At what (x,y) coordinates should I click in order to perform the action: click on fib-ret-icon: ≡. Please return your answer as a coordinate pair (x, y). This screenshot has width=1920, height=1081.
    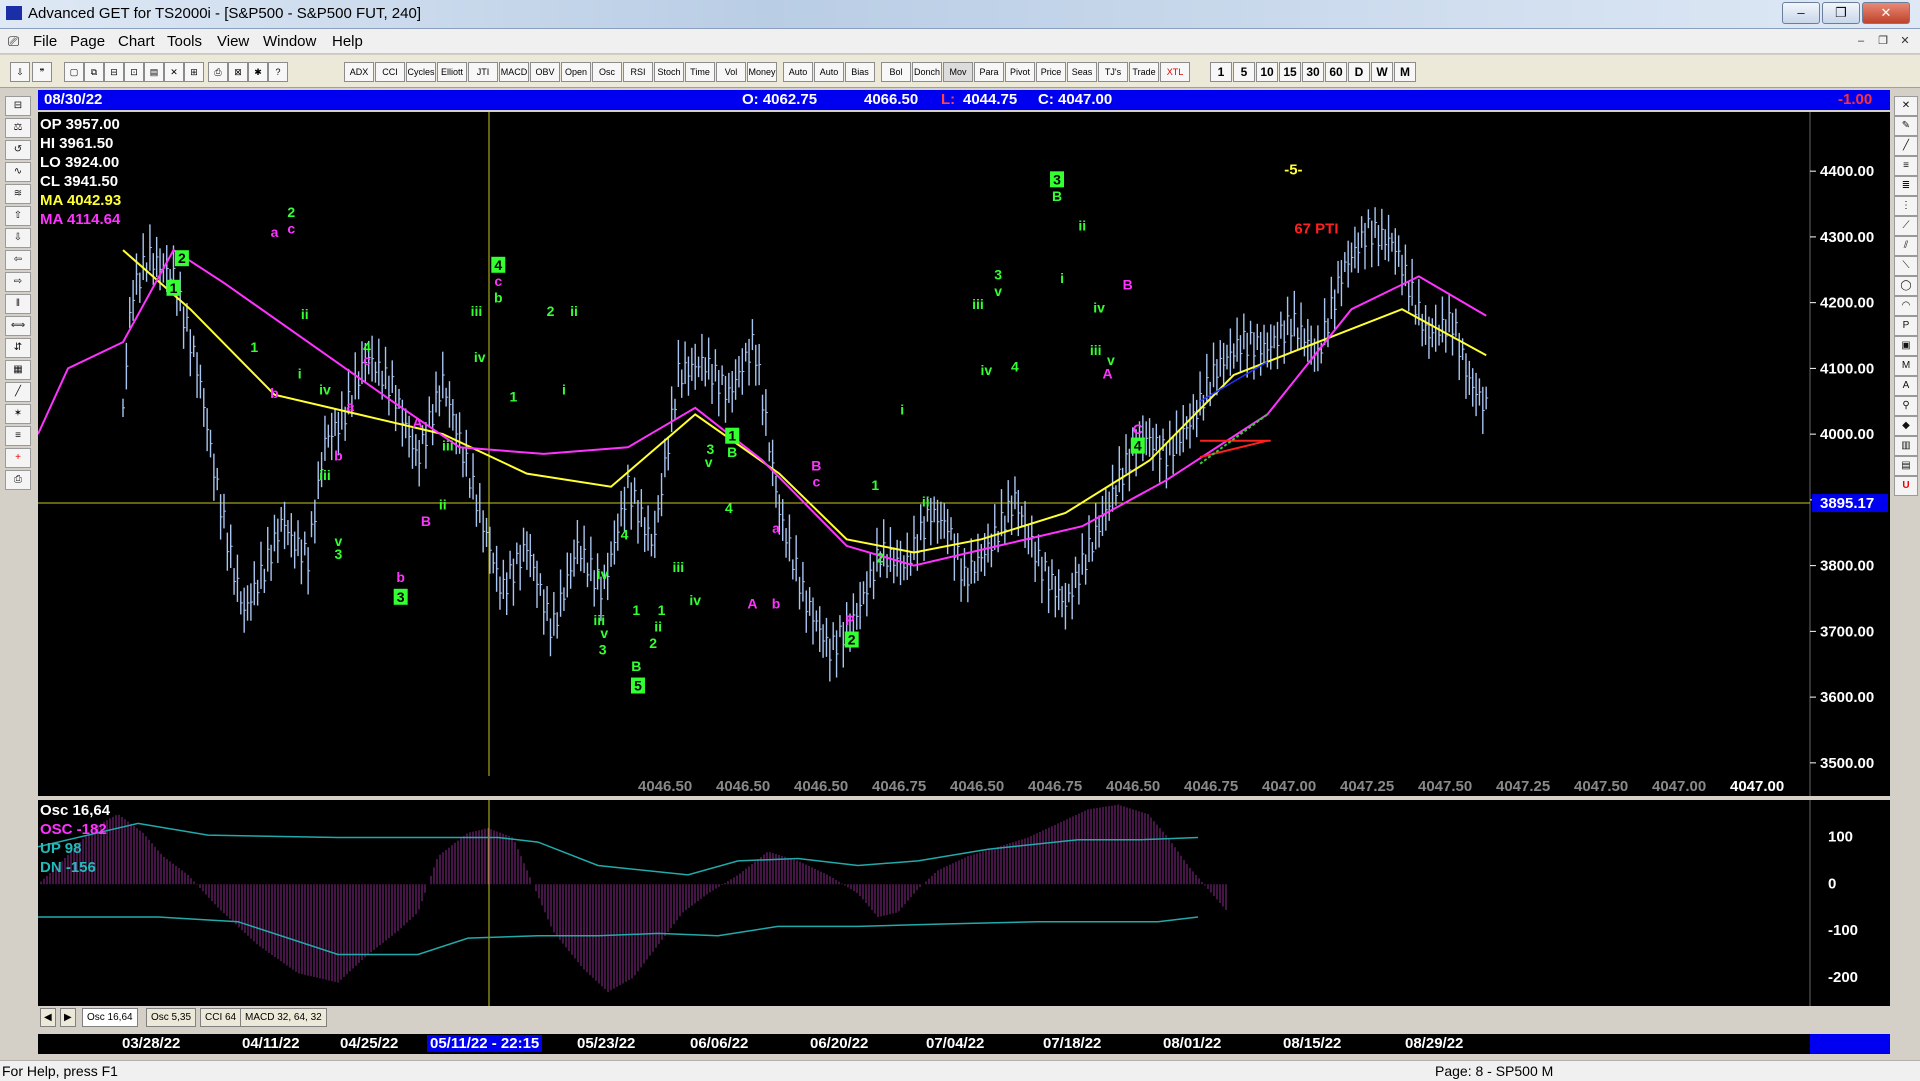
    Looking at the image, I should click on (1906, 166).